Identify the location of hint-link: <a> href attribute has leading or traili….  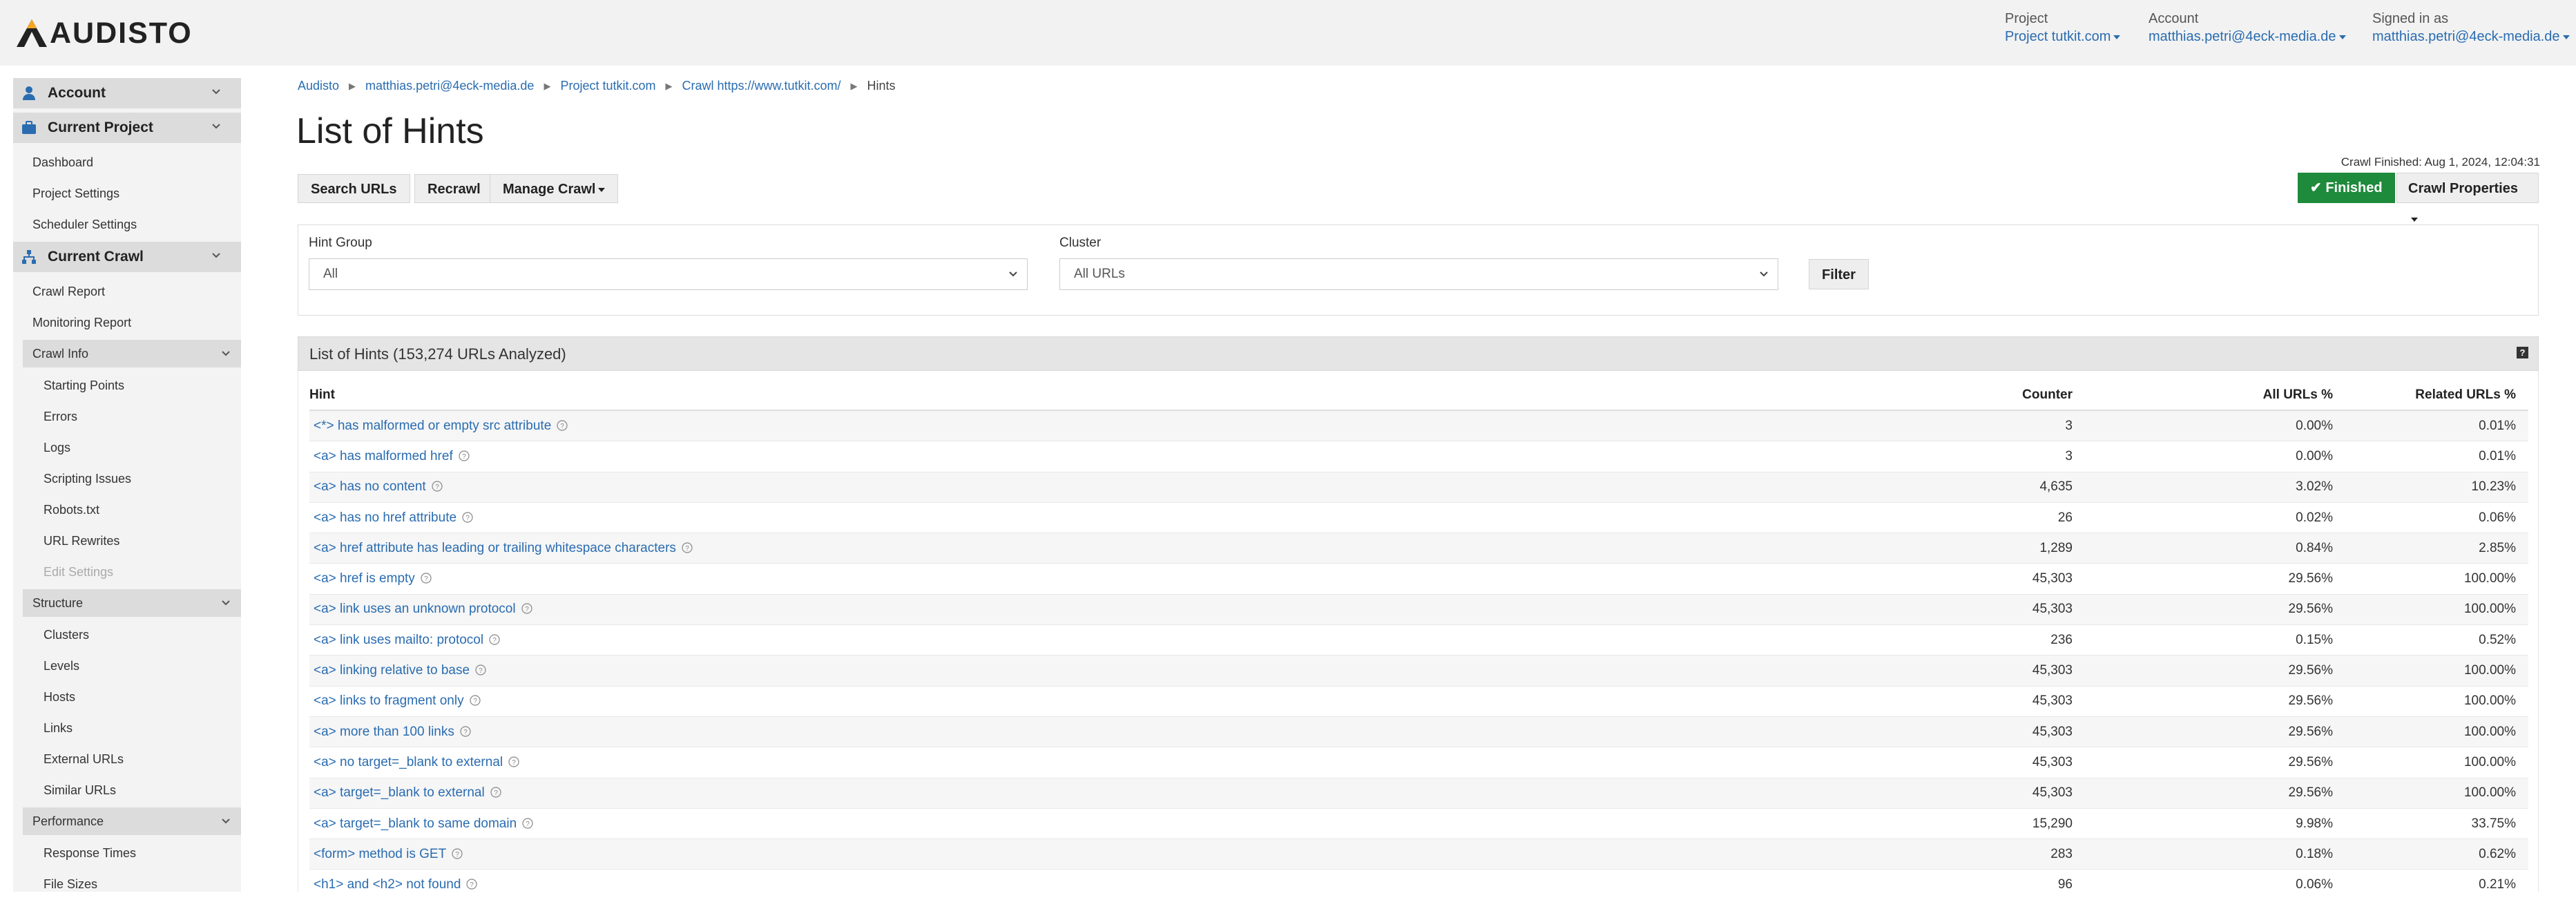
(495, 548).